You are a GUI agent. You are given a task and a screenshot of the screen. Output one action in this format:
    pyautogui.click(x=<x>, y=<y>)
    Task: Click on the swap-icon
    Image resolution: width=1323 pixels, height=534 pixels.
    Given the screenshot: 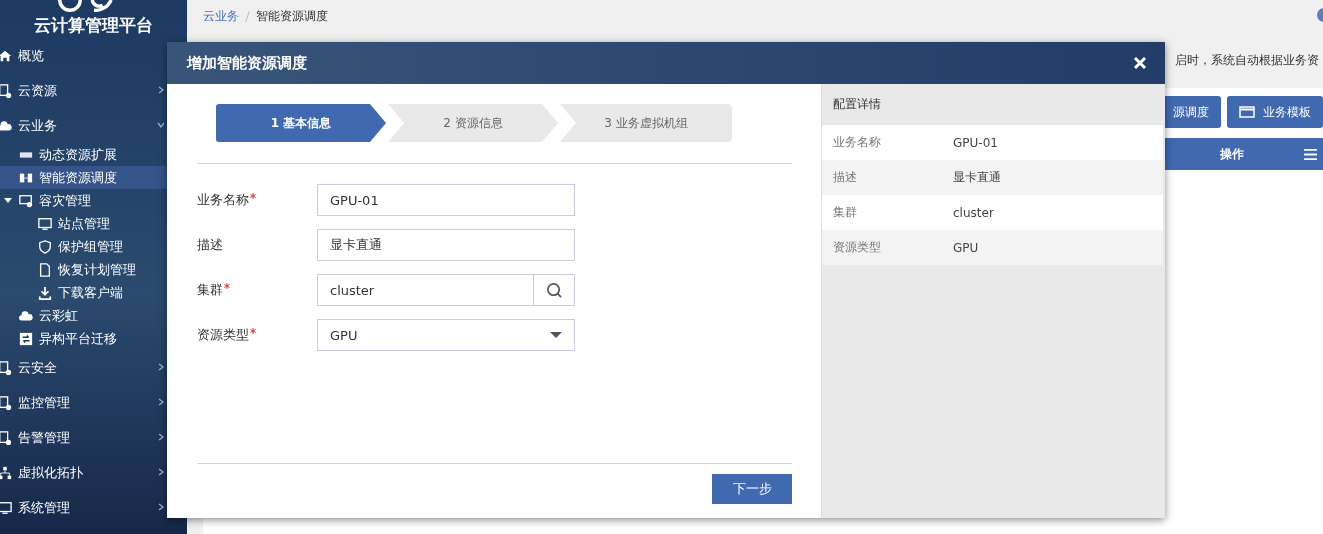 What is the action you would take?
    pyautogui.click(x=26, y=338)
    